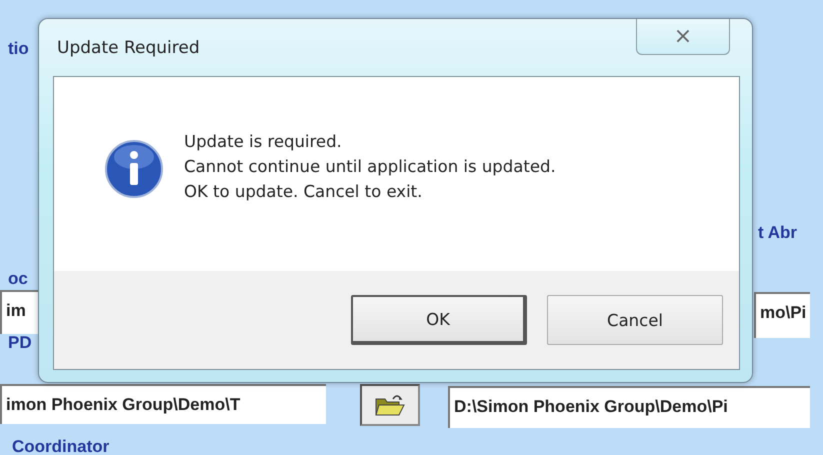 The height and width of the screenshot is (455, 823). What do you see at coordinates (683, 37) in the screenshot?
I see `close-button: ×` at bounding box center [683, 37].